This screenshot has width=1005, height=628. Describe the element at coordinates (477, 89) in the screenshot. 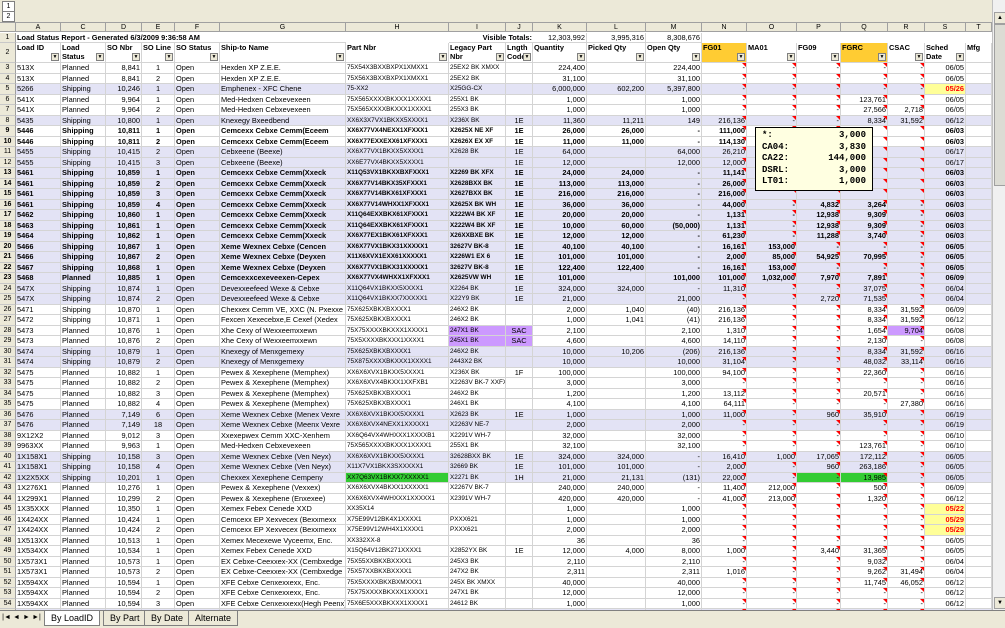

I see `cell-i: X25GG-CX` at that location.